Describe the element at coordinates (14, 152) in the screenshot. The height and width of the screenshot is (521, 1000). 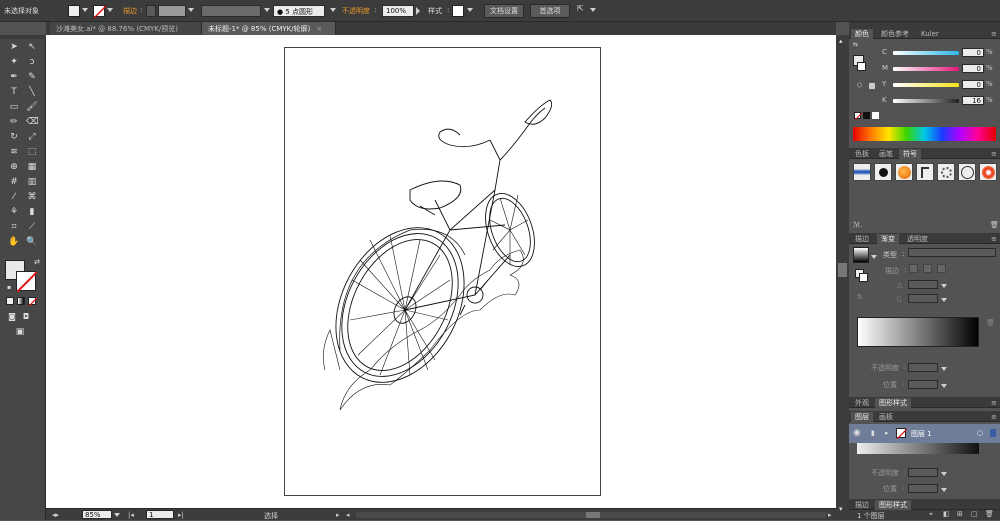
I see `warp-tool-icon: ≋` at that location.